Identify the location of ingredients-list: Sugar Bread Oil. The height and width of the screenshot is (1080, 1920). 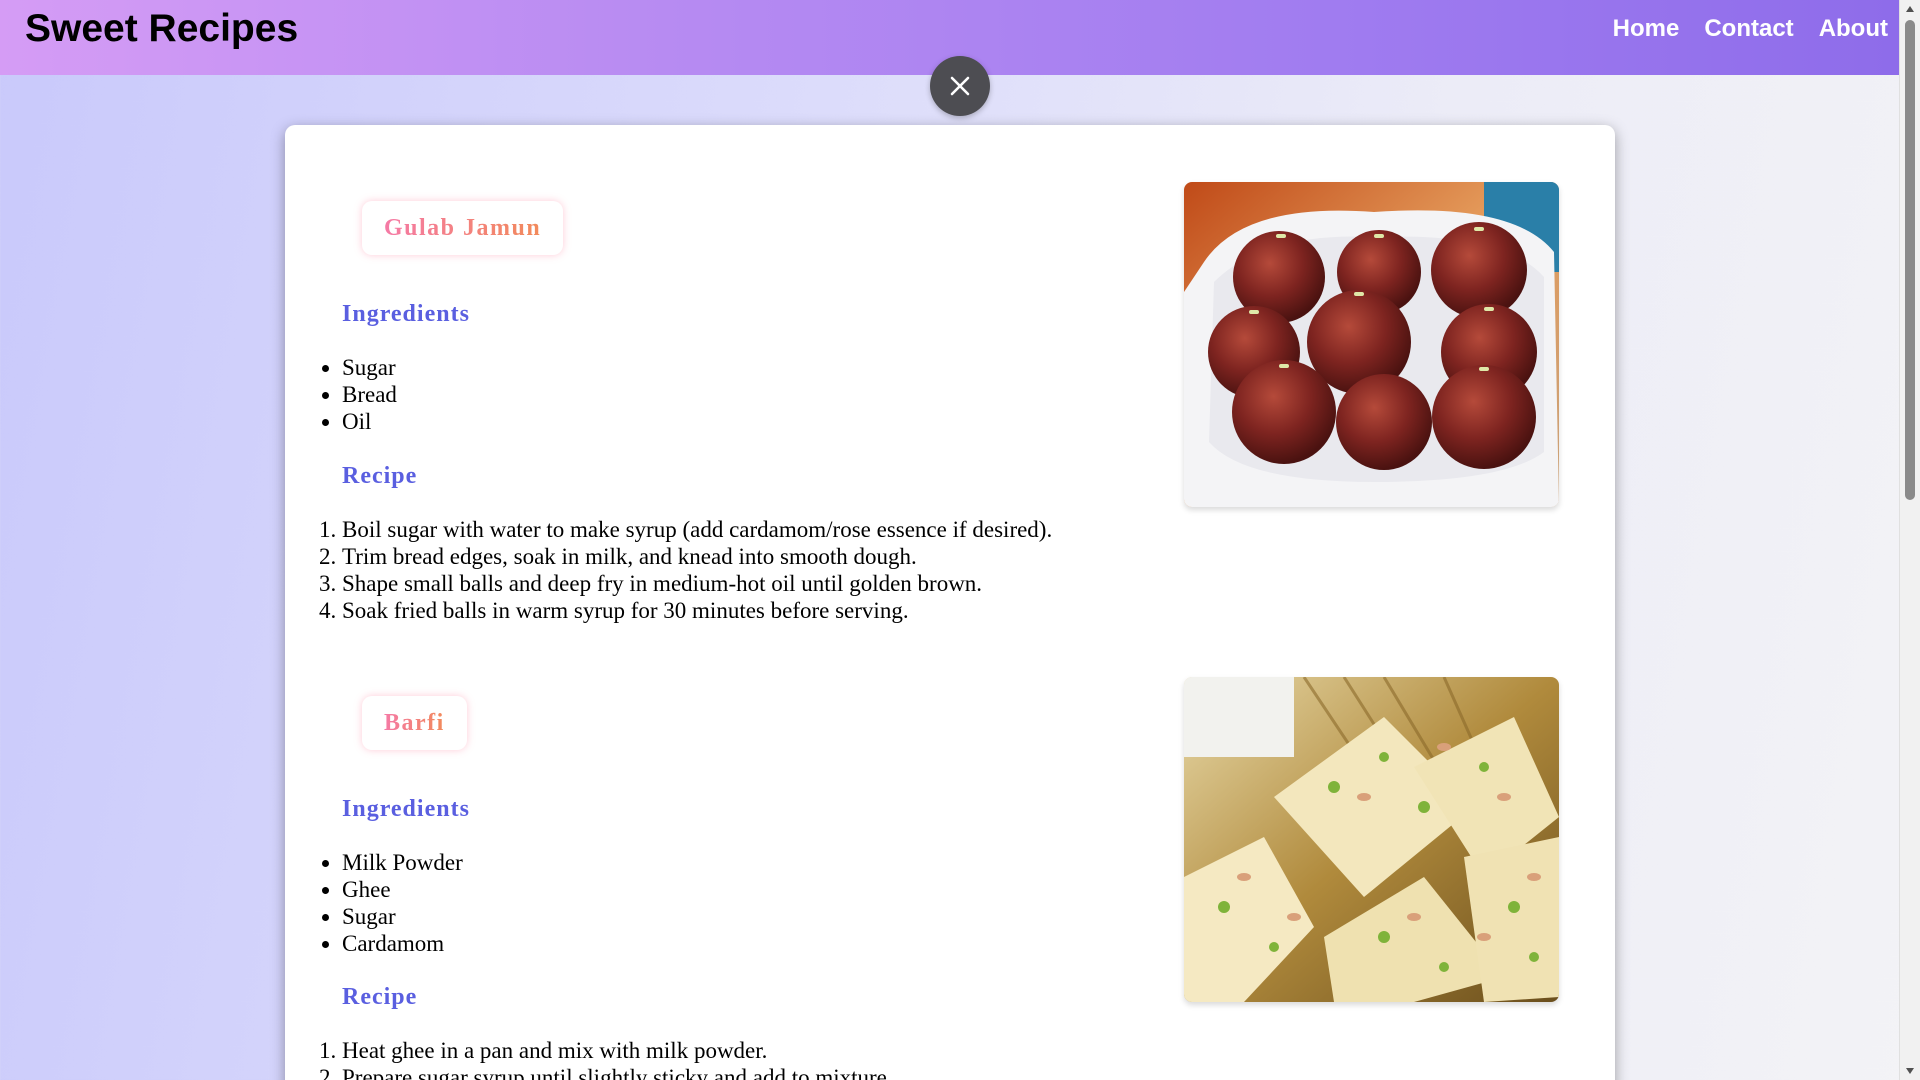
(341, 394).